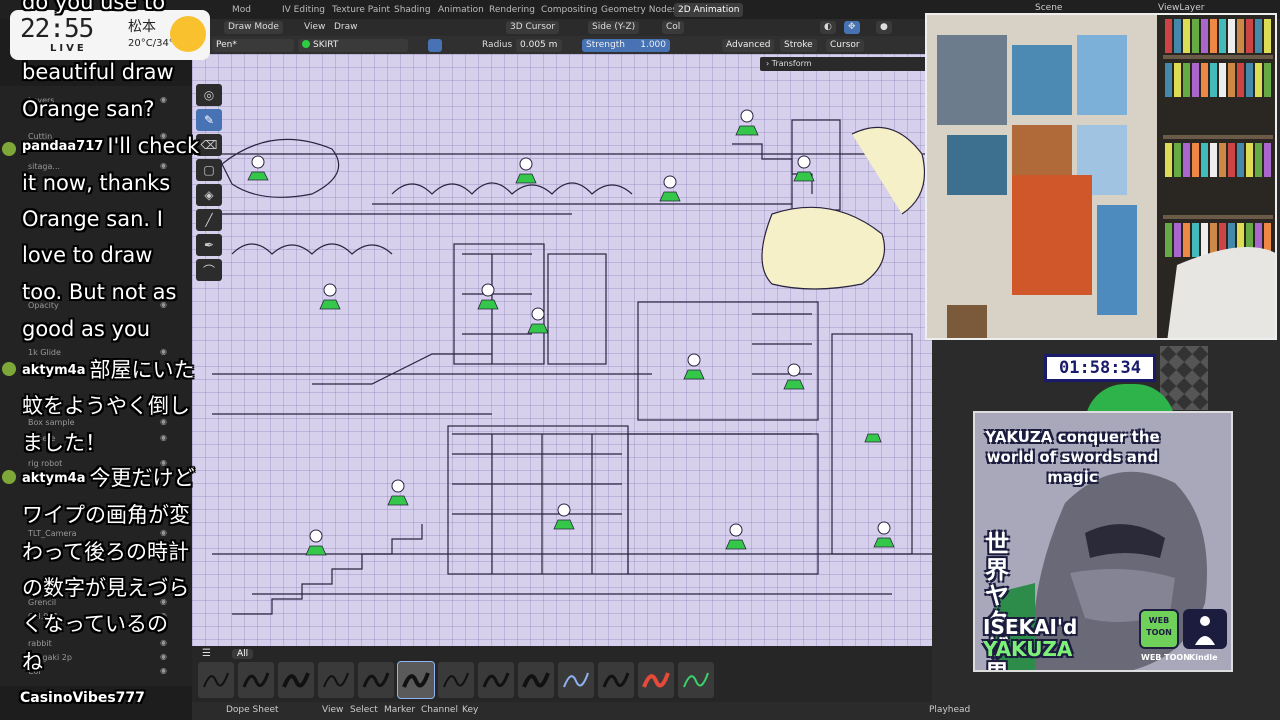  I want to click on chat-message: わって後ろの時計, so click(105, 551).